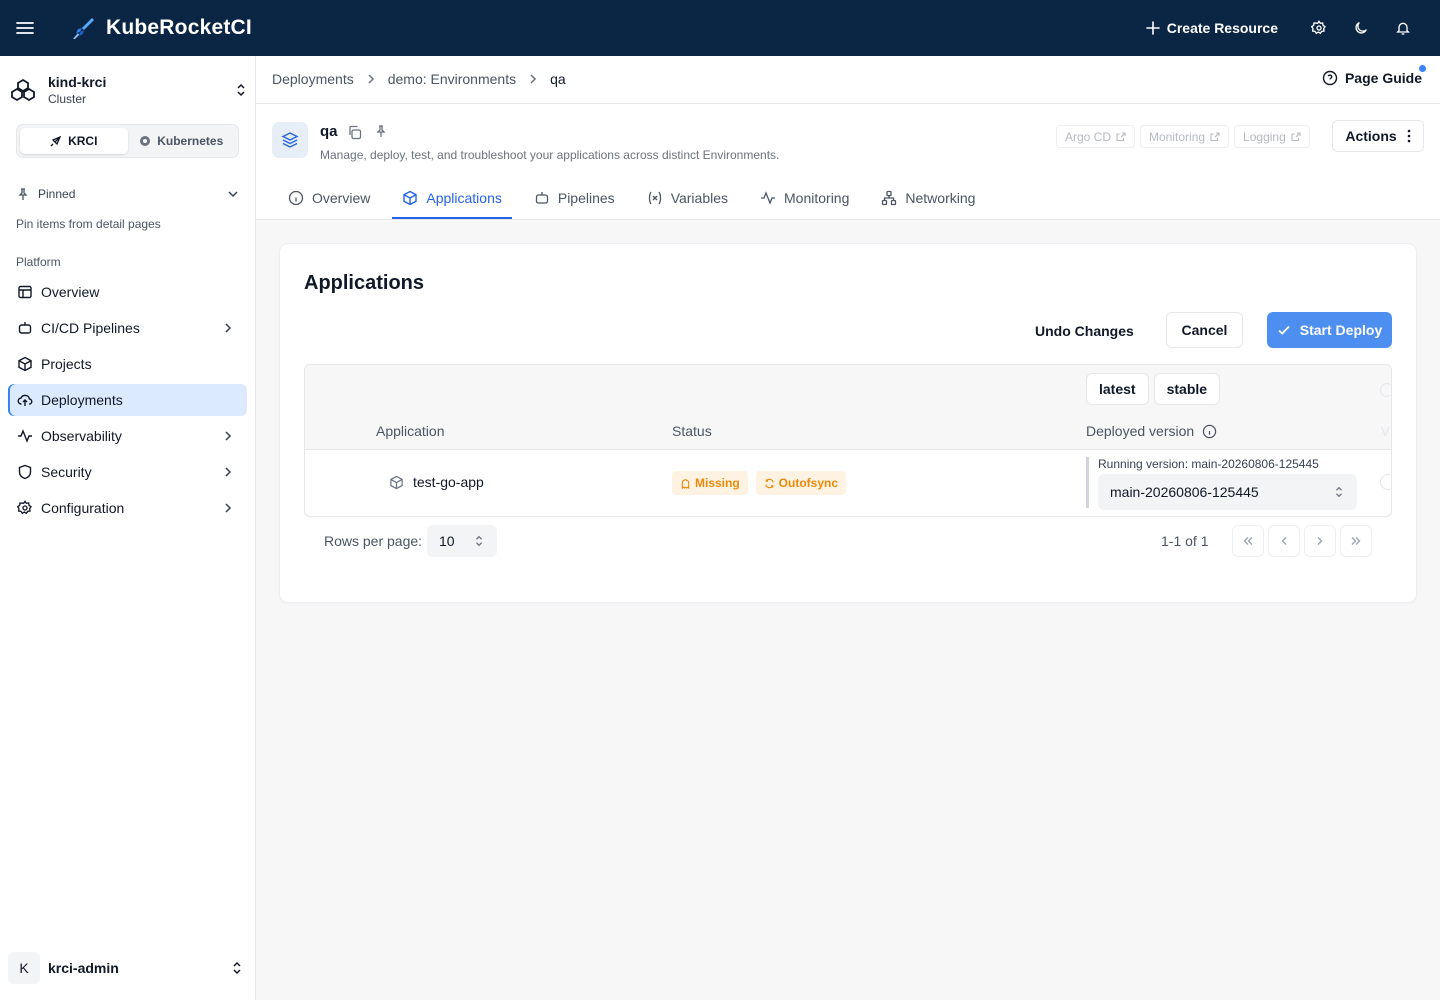  What do you see at coordinates (1422, 68) in the screenshot?
I see `notification-dot` at bounding box center [1422, 68].